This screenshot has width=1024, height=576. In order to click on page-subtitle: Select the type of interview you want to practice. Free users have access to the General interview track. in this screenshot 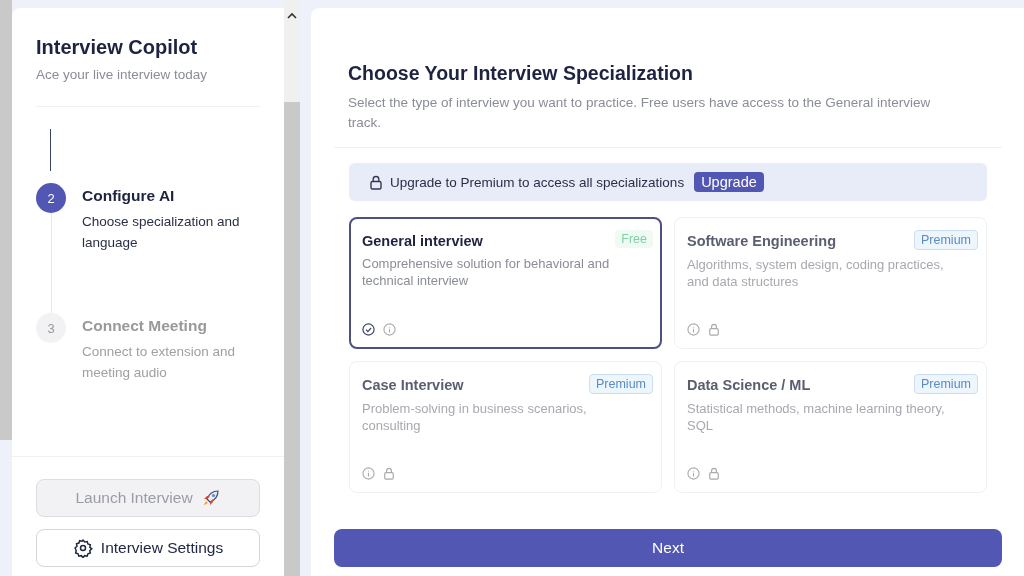, I will do `click(640, 113)`.